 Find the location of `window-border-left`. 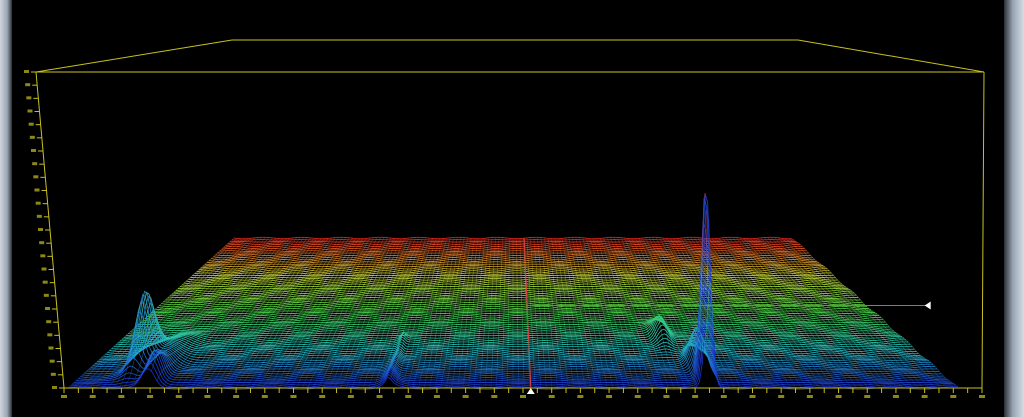

window-border-left is located at coordinates (6, 208).